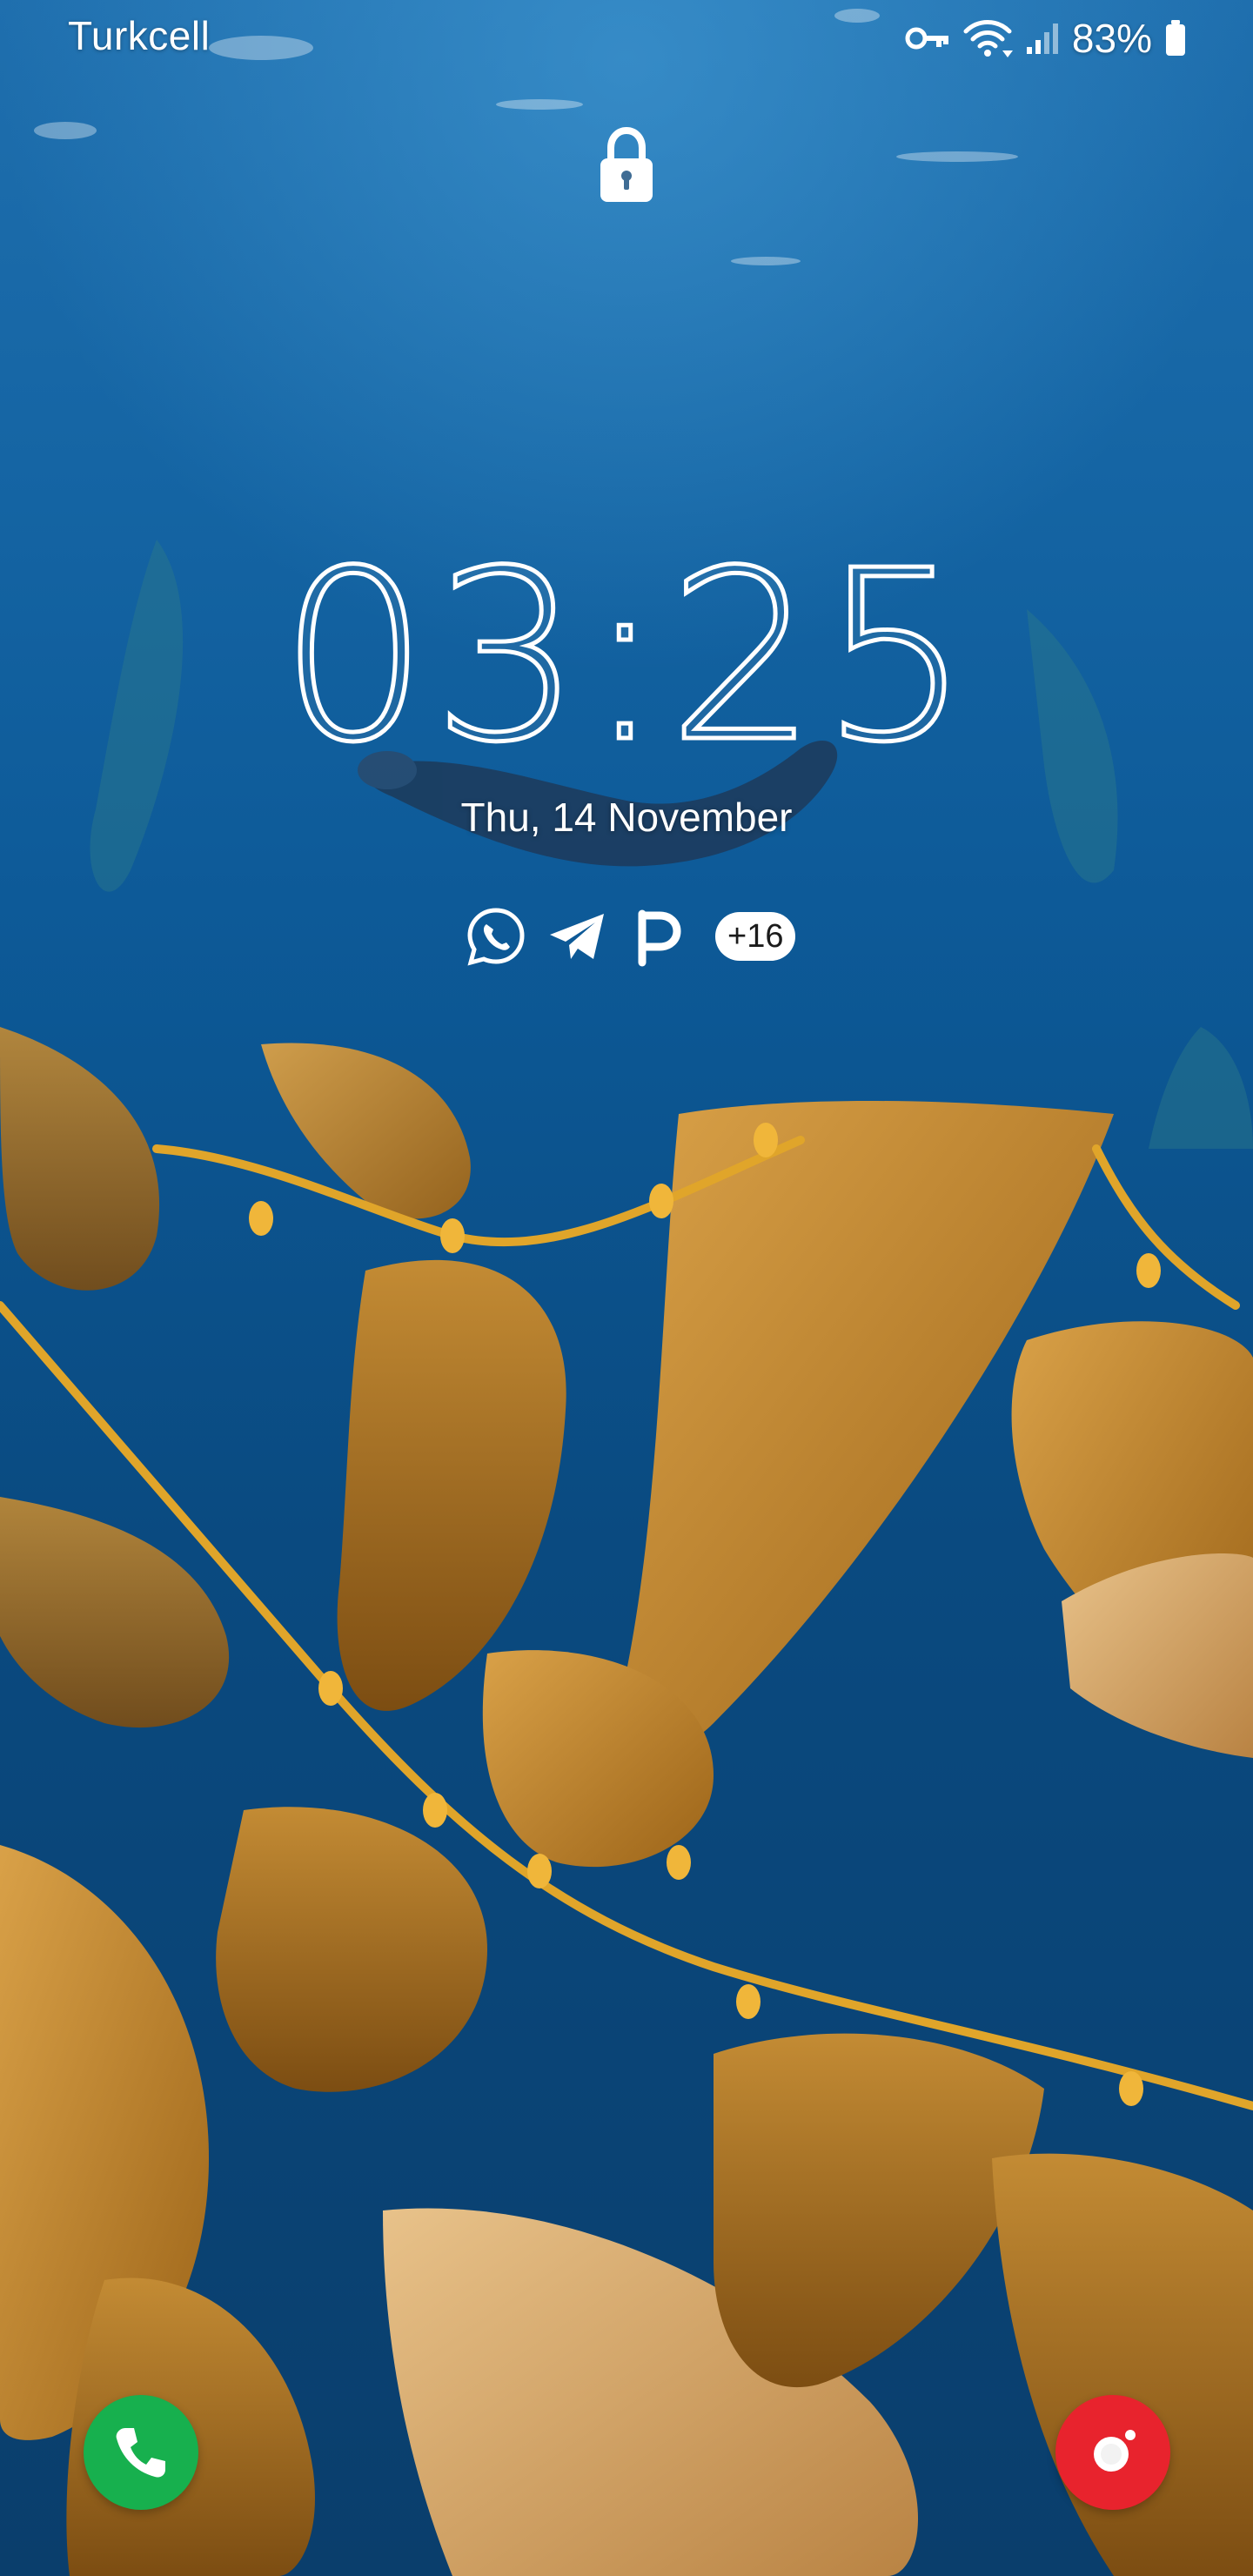  Describe the element at coordinates (755, 937) in the screenshot. I see `more-notifications-badge: +16` at that location.